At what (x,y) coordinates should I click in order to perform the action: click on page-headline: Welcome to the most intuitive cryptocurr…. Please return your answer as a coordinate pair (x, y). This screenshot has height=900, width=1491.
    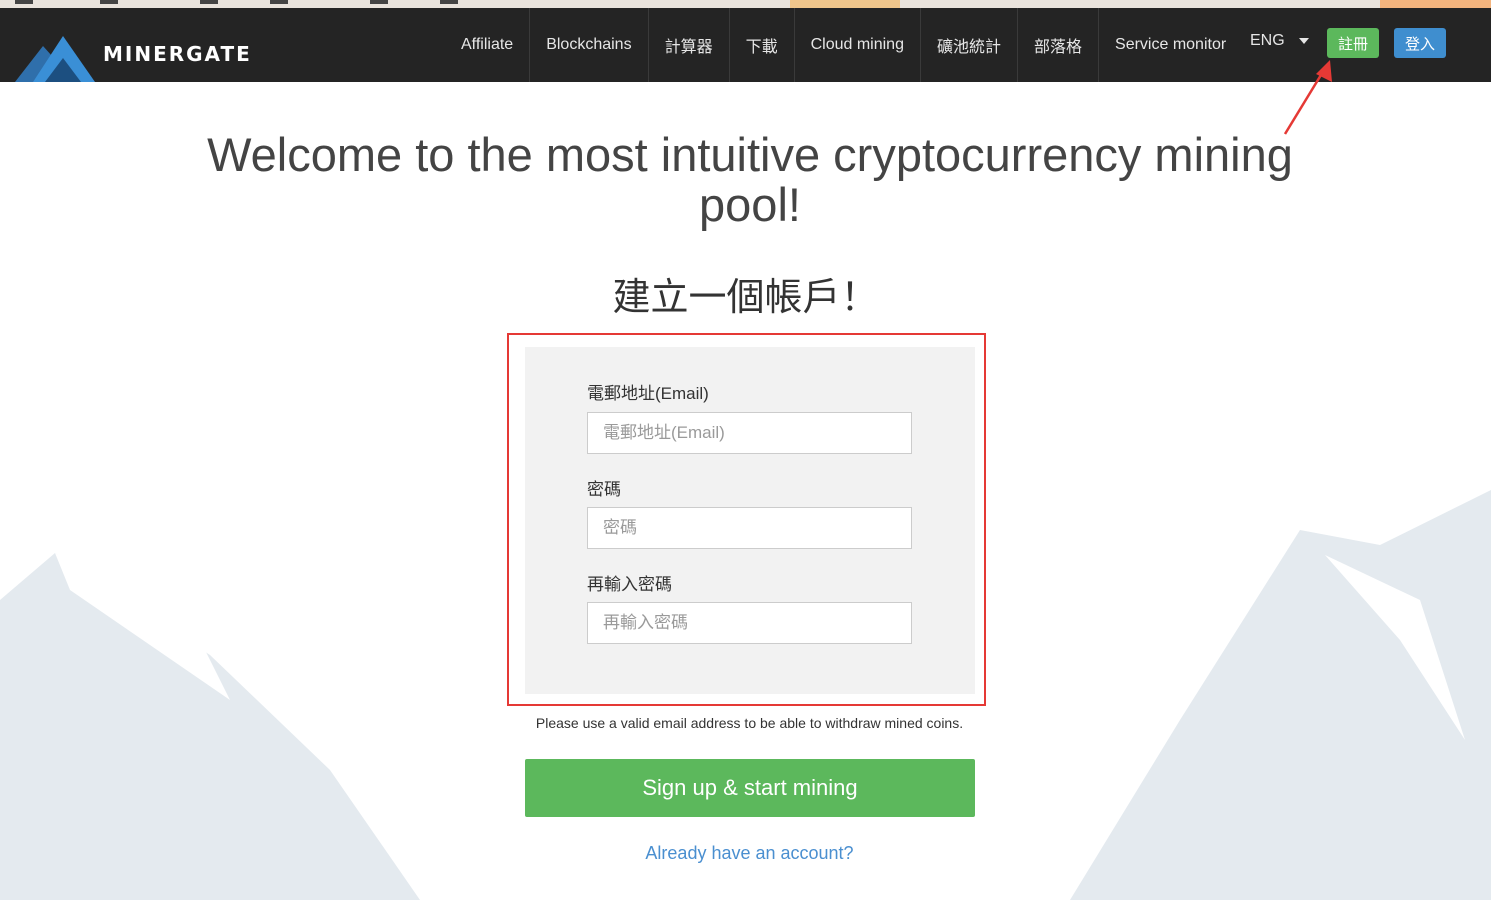
    Looking at the image, I should click on (750, 179).